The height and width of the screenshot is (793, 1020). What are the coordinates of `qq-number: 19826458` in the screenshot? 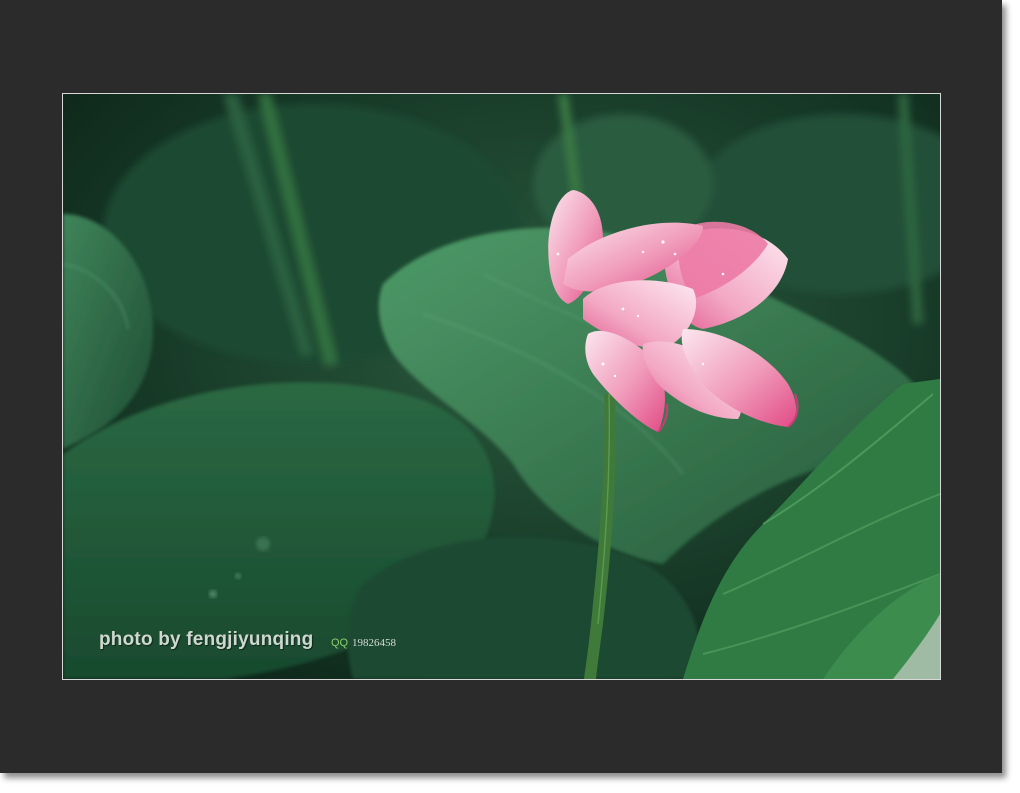 It's located at (374, 643).